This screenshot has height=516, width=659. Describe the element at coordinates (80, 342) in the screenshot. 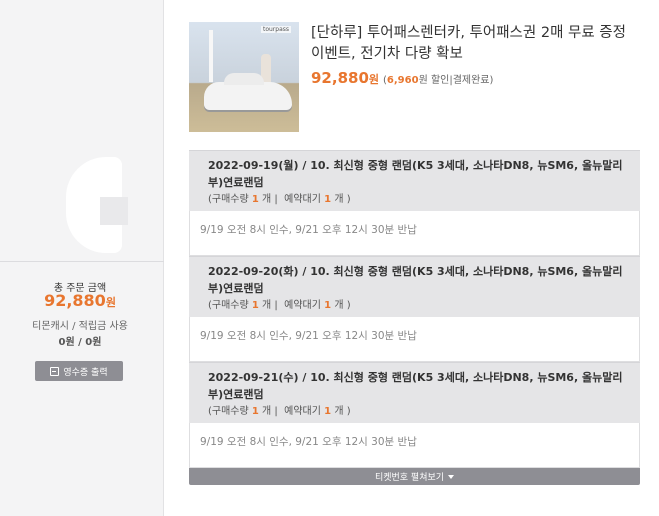

I see `cash-points-value: 0원 / 0원` at that location.